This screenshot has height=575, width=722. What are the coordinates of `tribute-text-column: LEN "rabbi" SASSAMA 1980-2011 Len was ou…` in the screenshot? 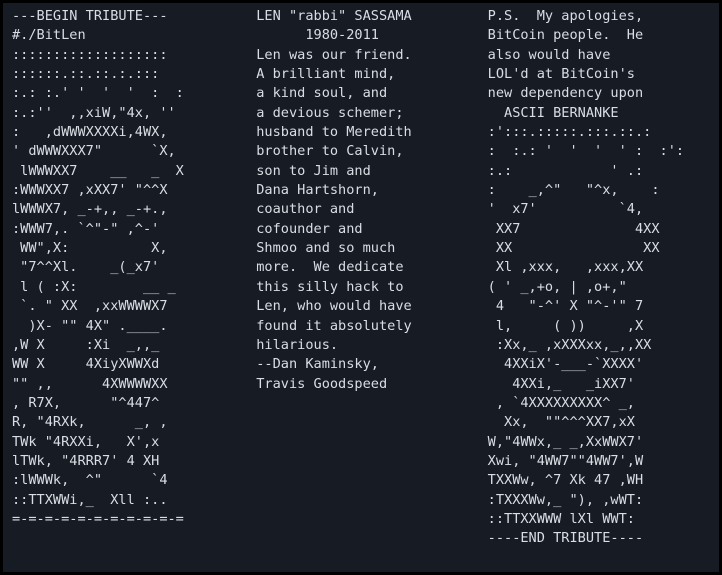 It's located at (334, 200).